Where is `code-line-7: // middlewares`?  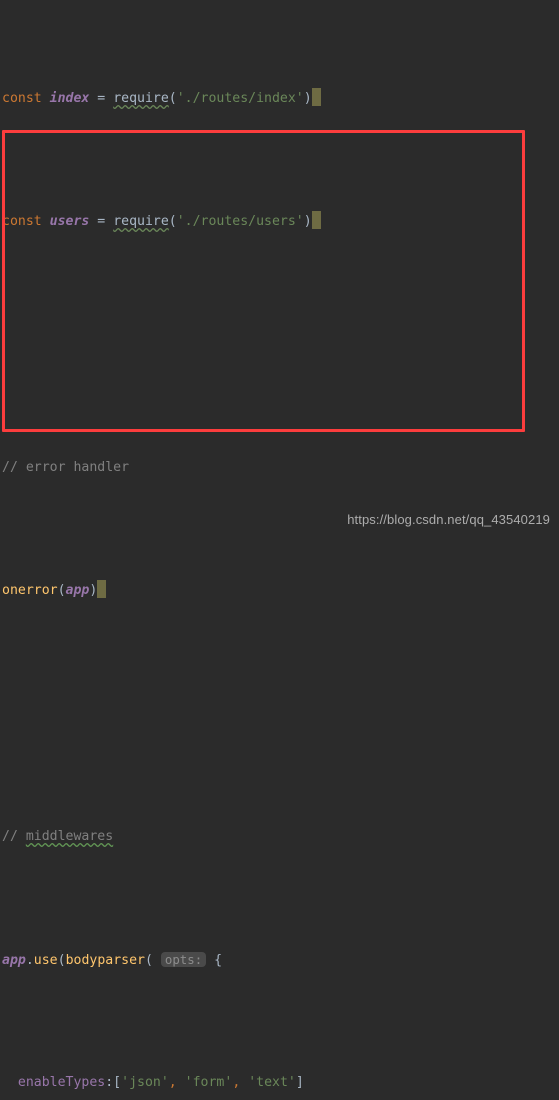 code-line-7: // middlewares is located at coordinates (279, 837).